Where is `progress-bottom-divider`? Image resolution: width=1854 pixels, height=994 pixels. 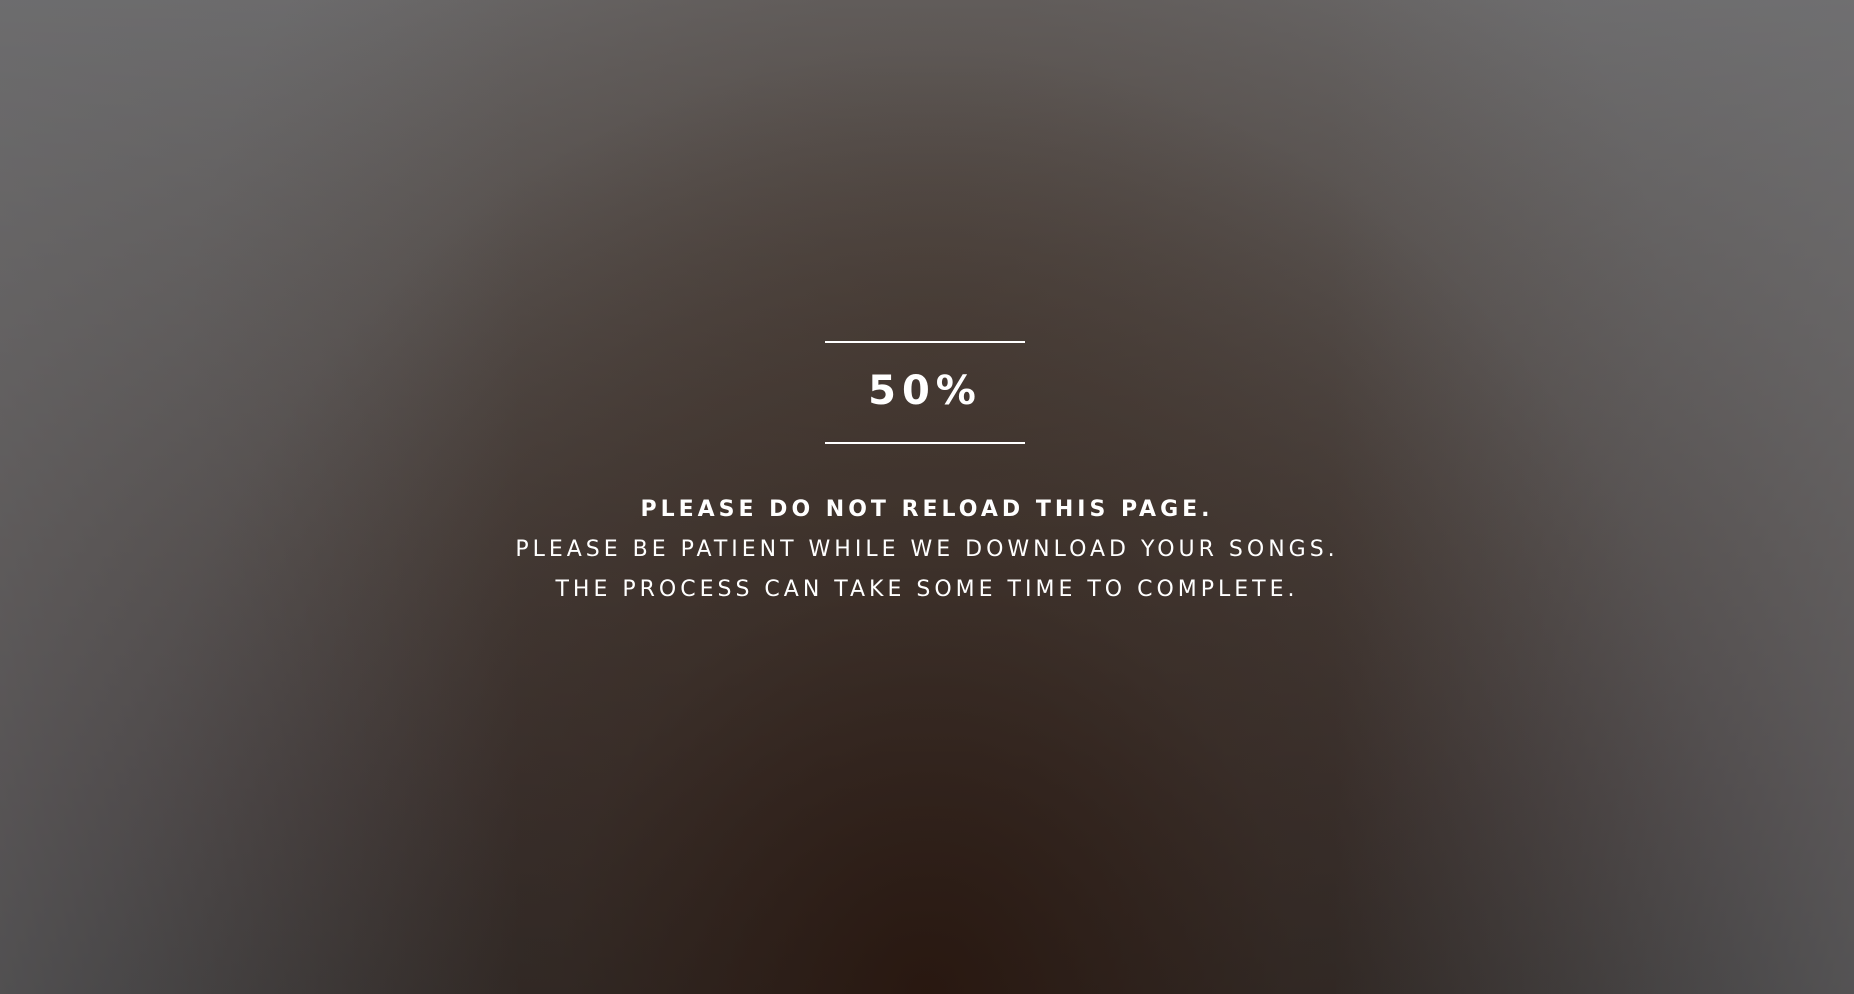 progress-bottom-divider is located at coordinates (925, 443).